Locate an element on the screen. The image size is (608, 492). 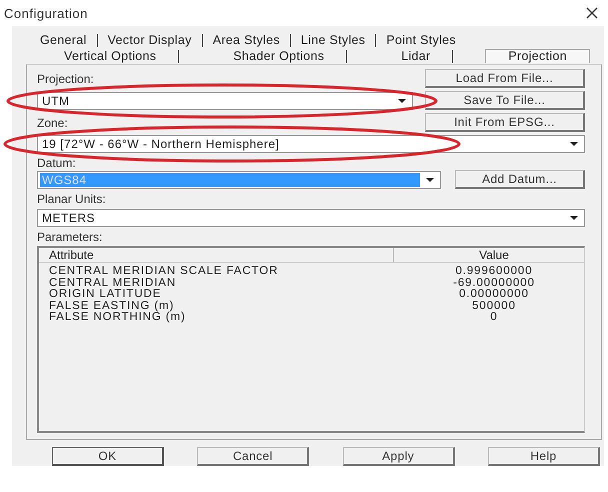
window-title: Configuration is located at coordinates (46, 13).